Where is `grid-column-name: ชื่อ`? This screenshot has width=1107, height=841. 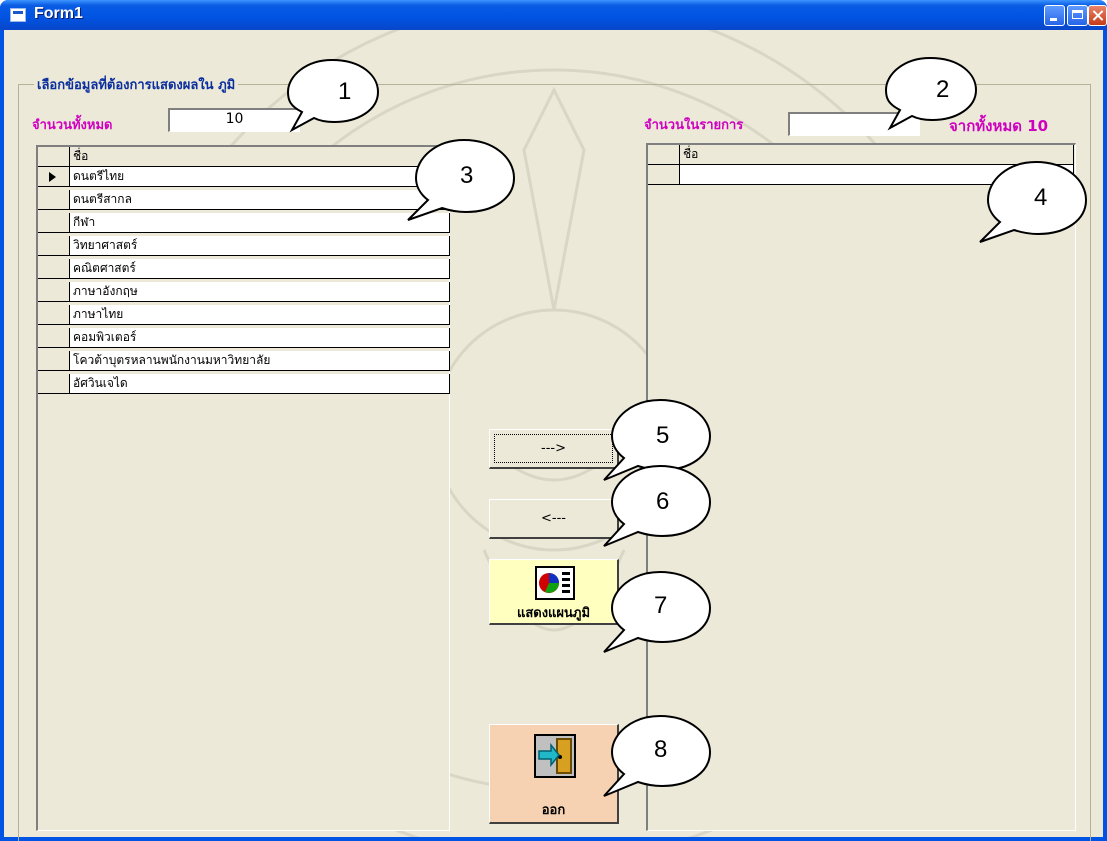 grid-column-name: ชื่อ is located at coordinates (260, 157).